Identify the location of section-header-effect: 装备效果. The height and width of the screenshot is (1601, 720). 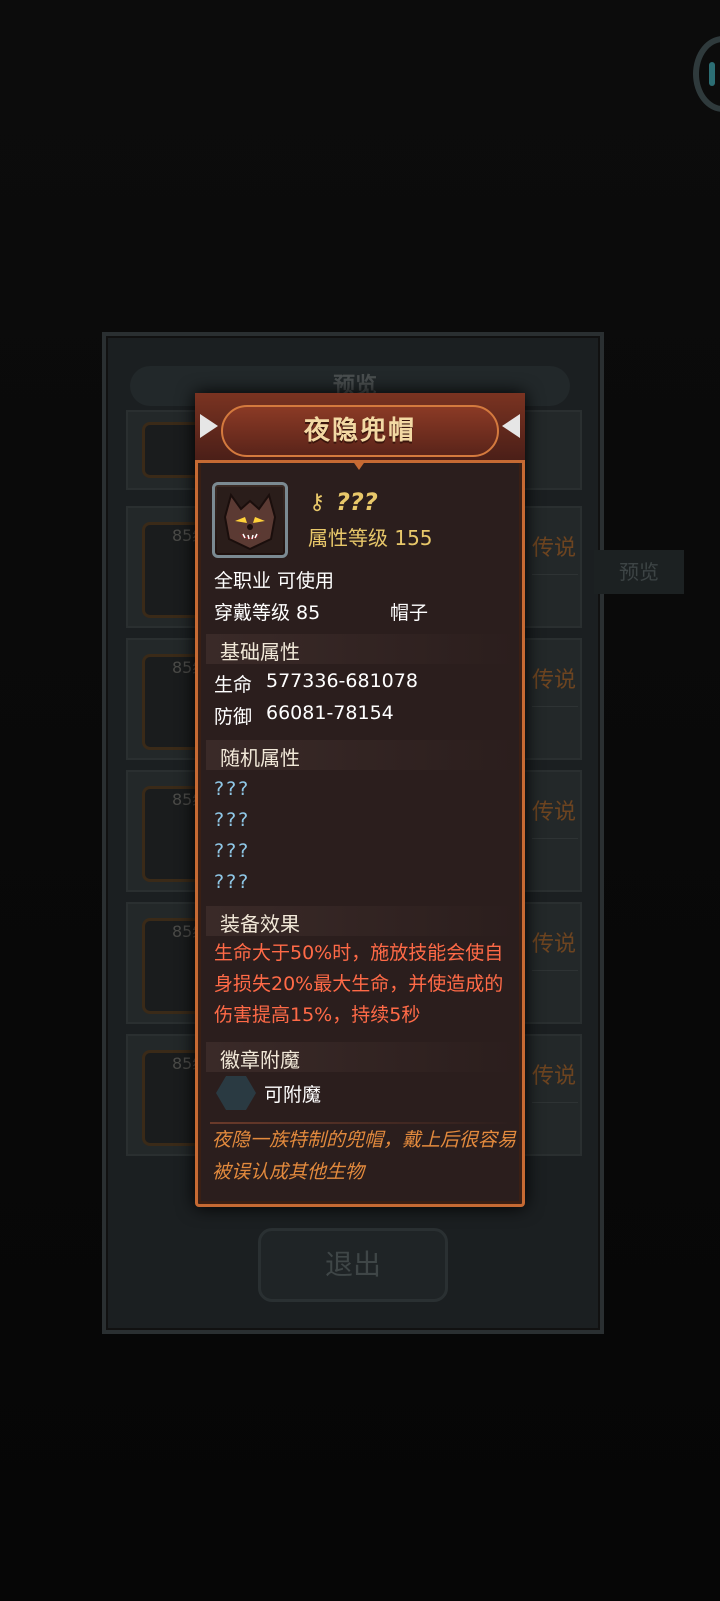
(361, 921).